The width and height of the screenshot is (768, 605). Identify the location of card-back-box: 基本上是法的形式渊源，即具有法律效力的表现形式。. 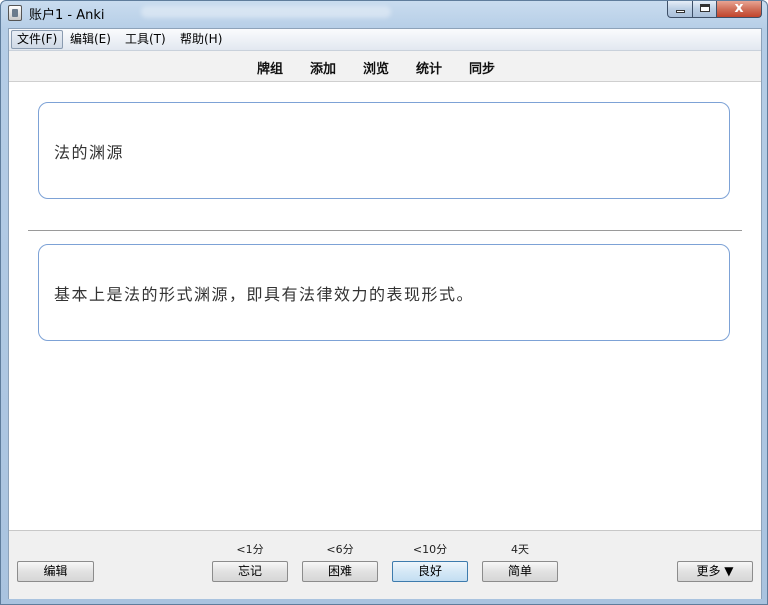
(384, 292).